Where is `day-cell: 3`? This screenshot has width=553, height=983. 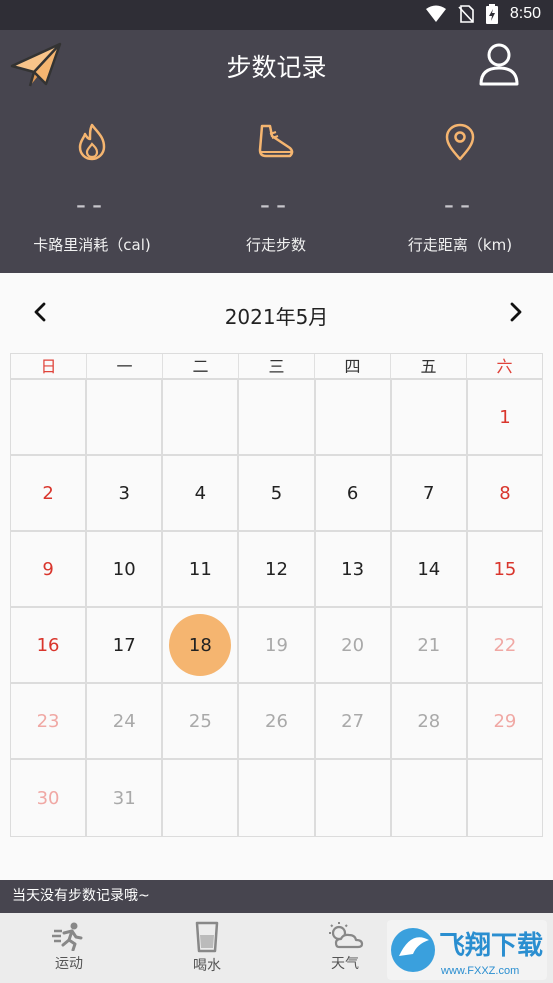 day-cell: 3 is located at coordinates (125, 493).